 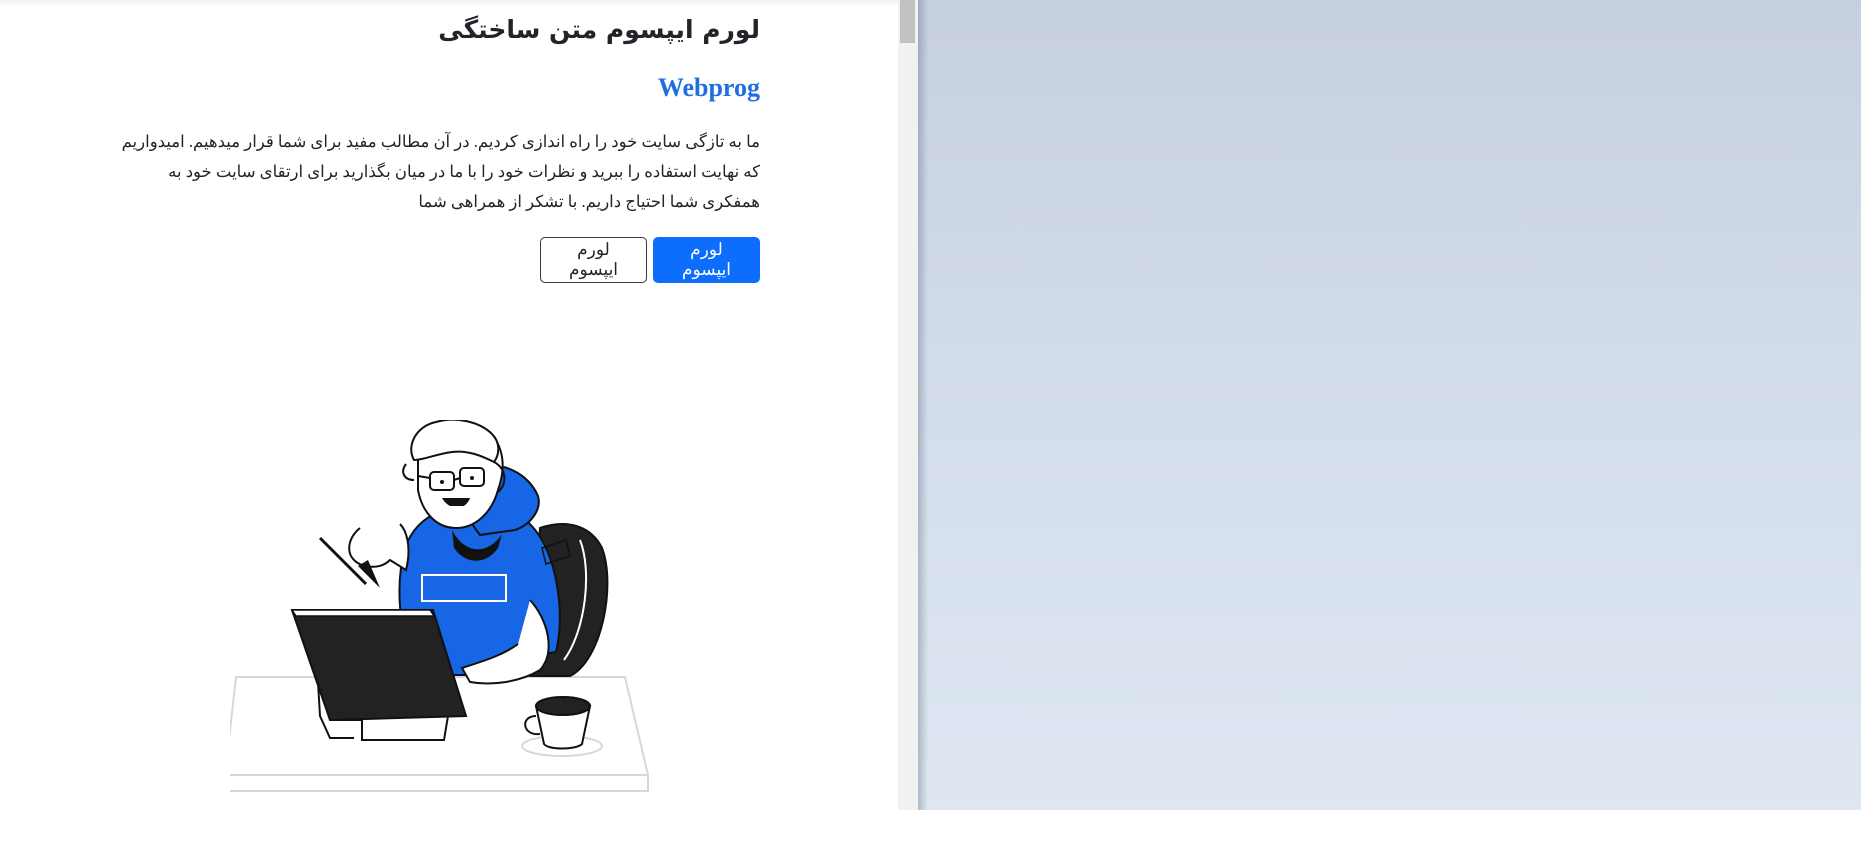 I want to click on primary-button: لورم ایپسوم, so click(x=706, y=260).